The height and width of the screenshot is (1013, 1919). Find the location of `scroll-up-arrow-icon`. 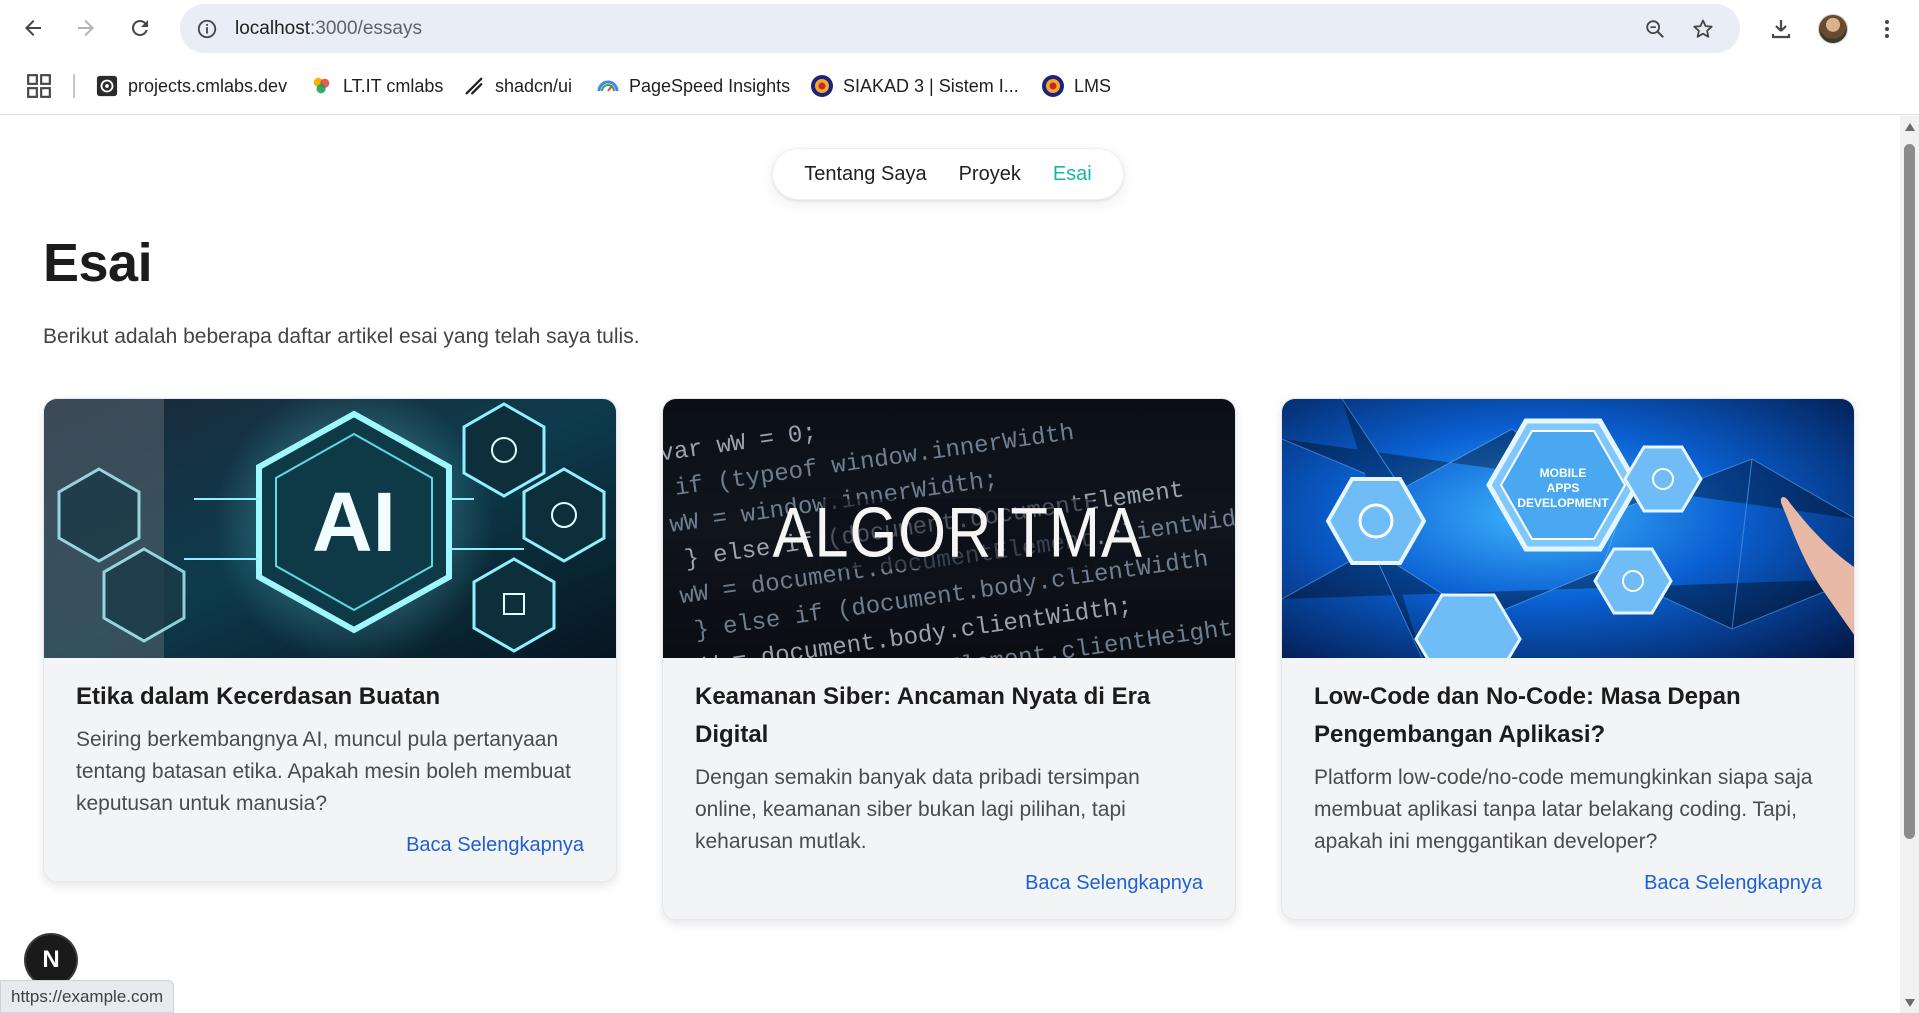

scroll-up-arrow-icon is located at coordinates (1909, 126).